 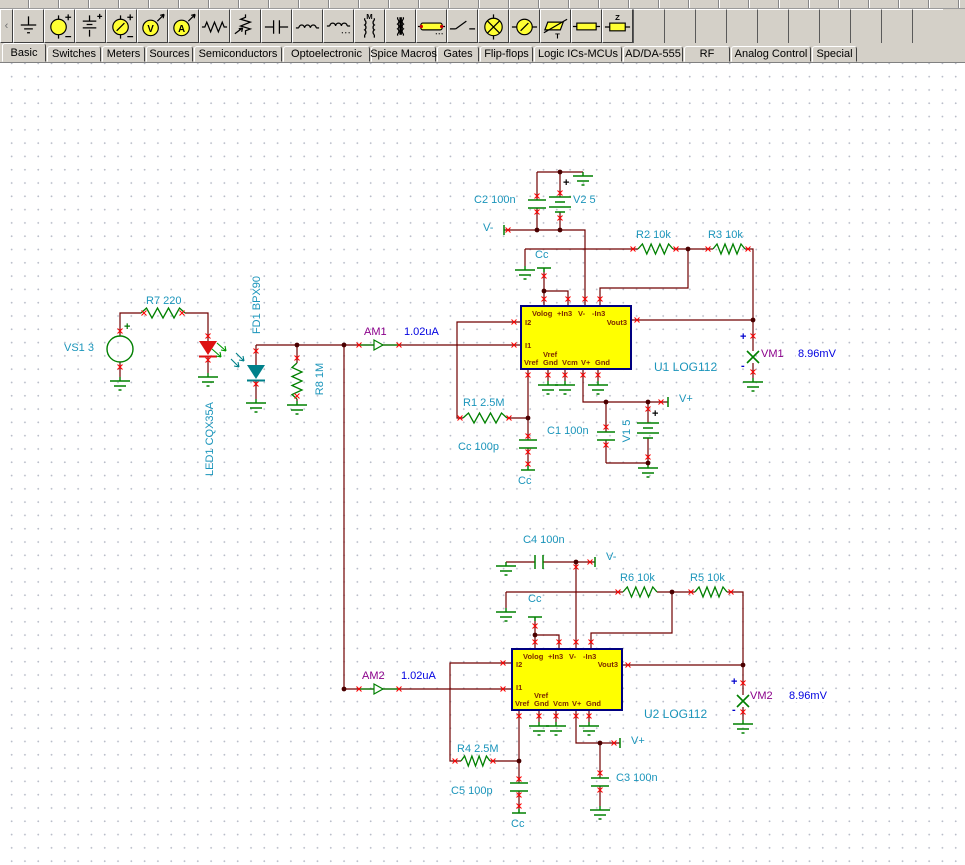 I want to click on ammeter-am2, so click(x=379, y=689).